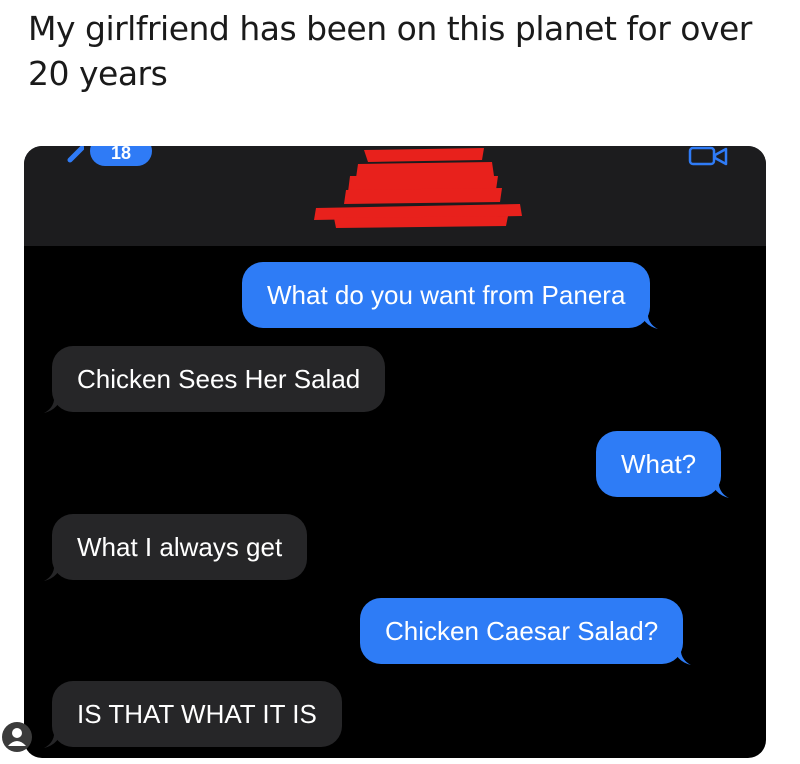 This screenshot has height=764, width=800. Describe the element at coordinates (121, 156) in the screenshot. I see `unread-count-badge: 18` at that location.